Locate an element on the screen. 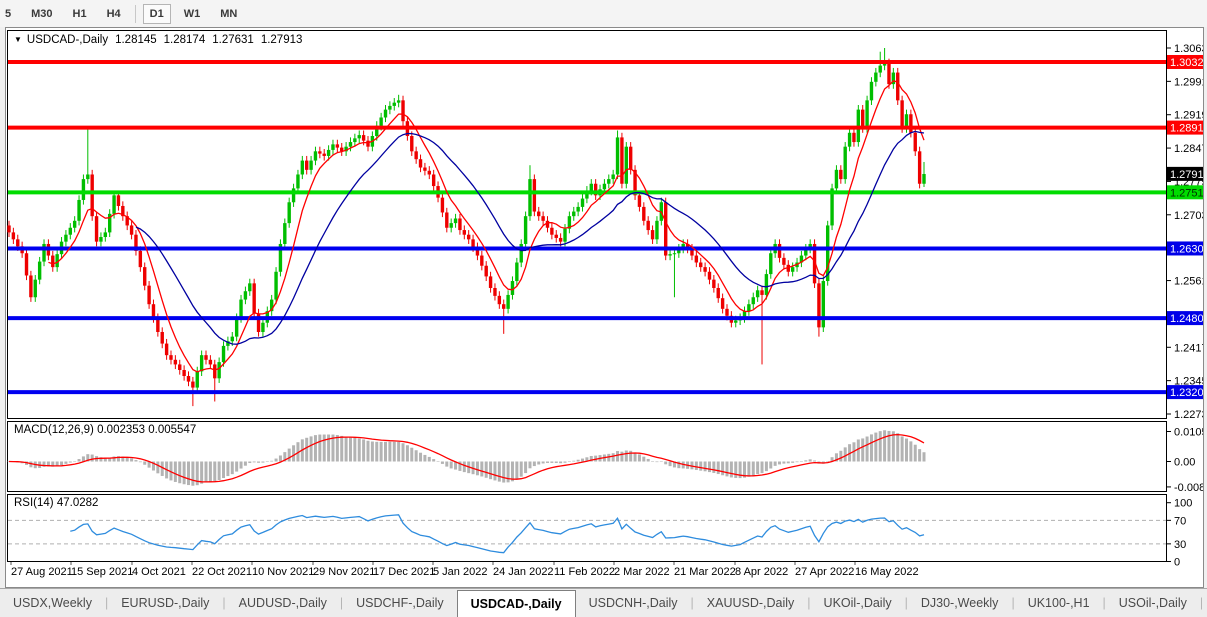 The height and width of the screenshot is (617, 1207). tab-eurusd-daily: EURUSD-,Daily is located at coordinates (165, 603).